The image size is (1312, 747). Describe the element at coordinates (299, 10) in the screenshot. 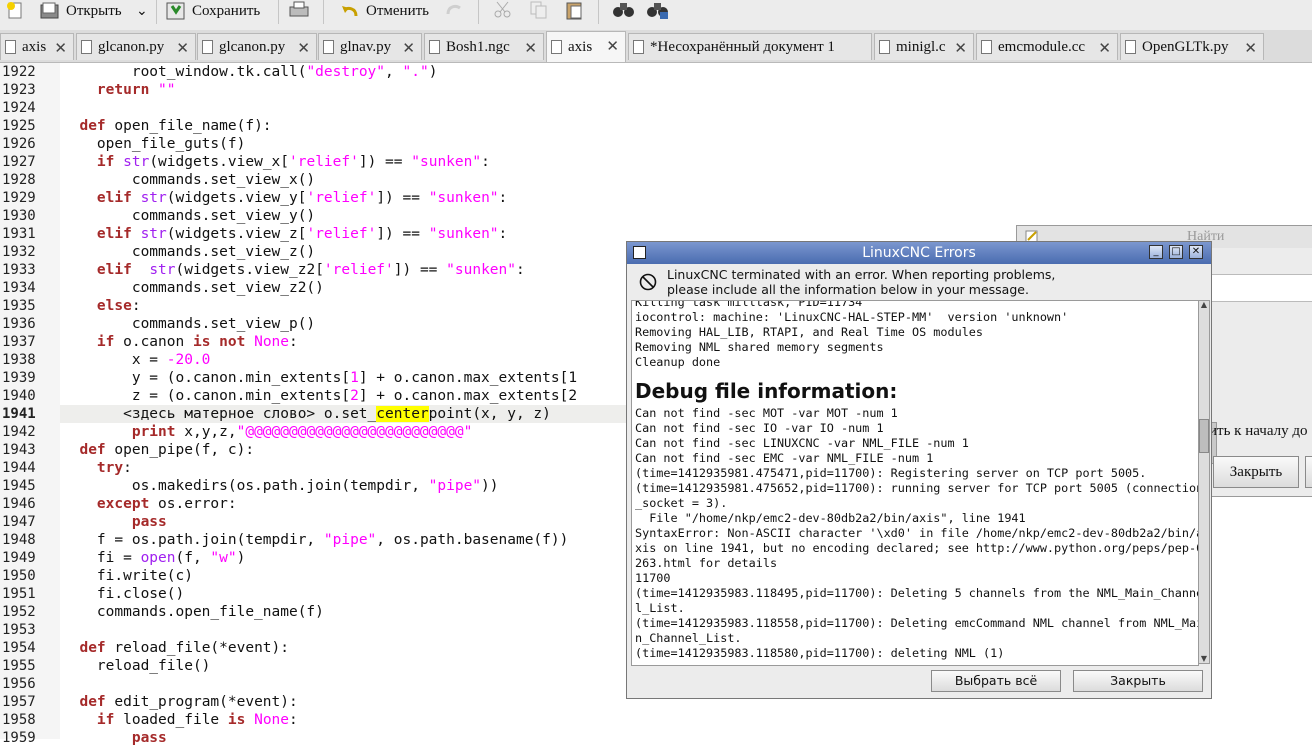

I see `print-button` at that location.